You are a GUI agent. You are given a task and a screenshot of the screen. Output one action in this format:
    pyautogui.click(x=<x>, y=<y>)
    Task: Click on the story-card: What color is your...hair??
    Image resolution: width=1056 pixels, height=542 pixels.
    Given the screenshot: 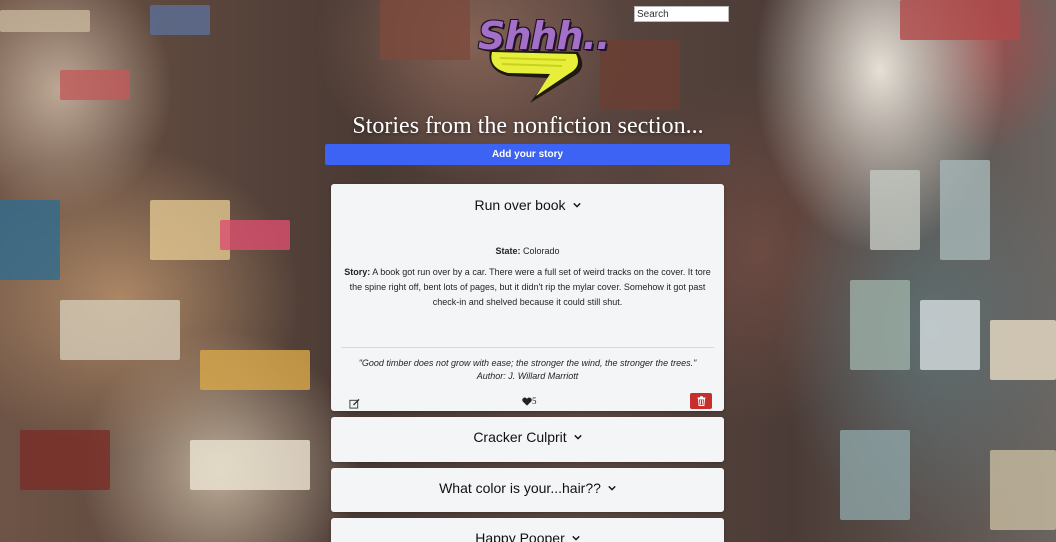 What is the action you would take?
    pyautogui.click(x=527, y=490)
    